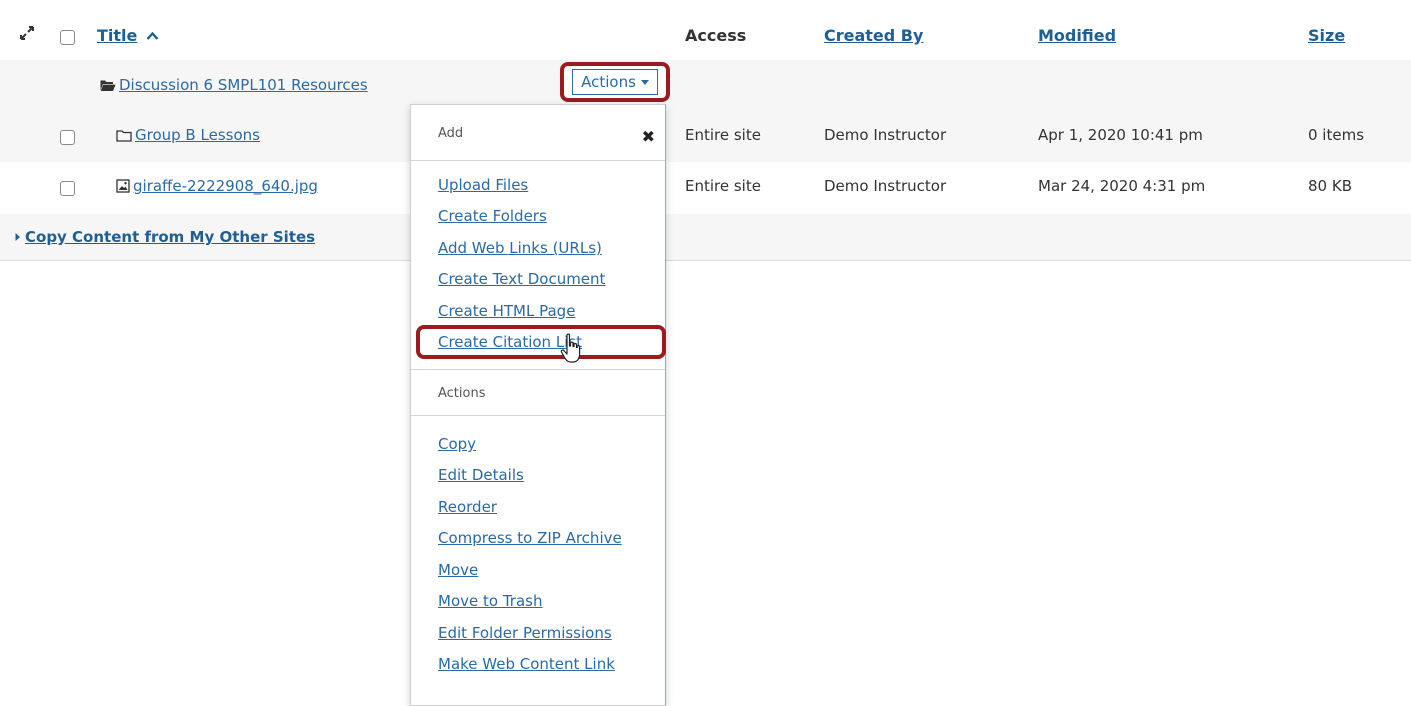  What do you see at coordinates (17, 237) in the screenshot?
I see `caret-right-icon` at bounding box center [17, 237].